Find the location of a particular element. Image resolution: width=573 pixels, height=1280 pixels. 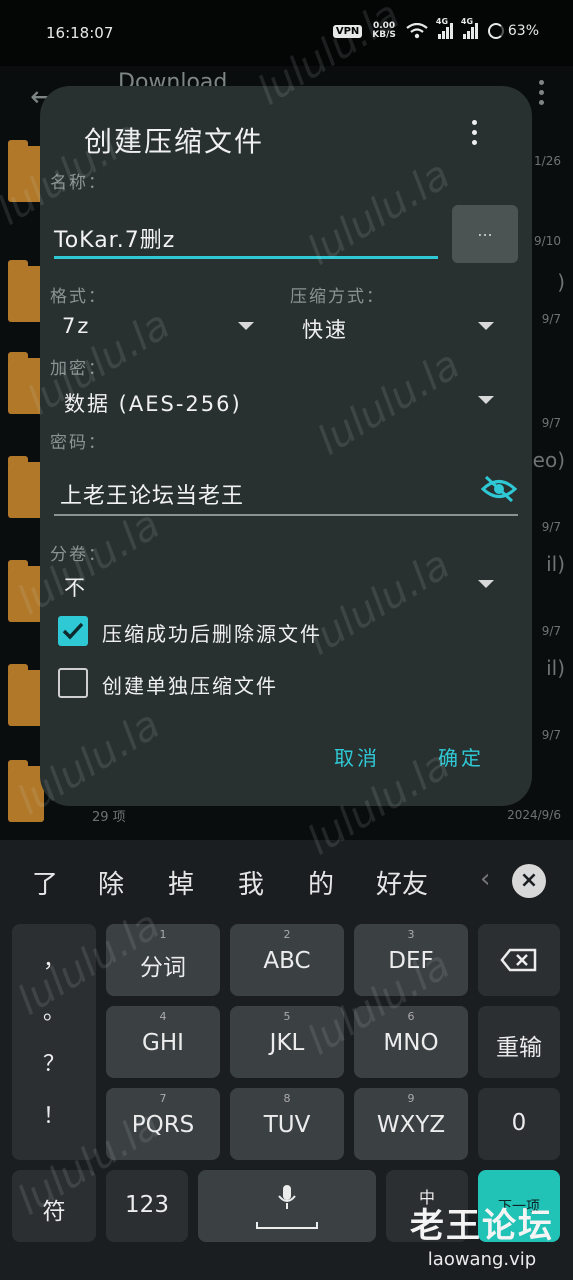

candidate-word: 掉 is located at coordinates (181, 882).